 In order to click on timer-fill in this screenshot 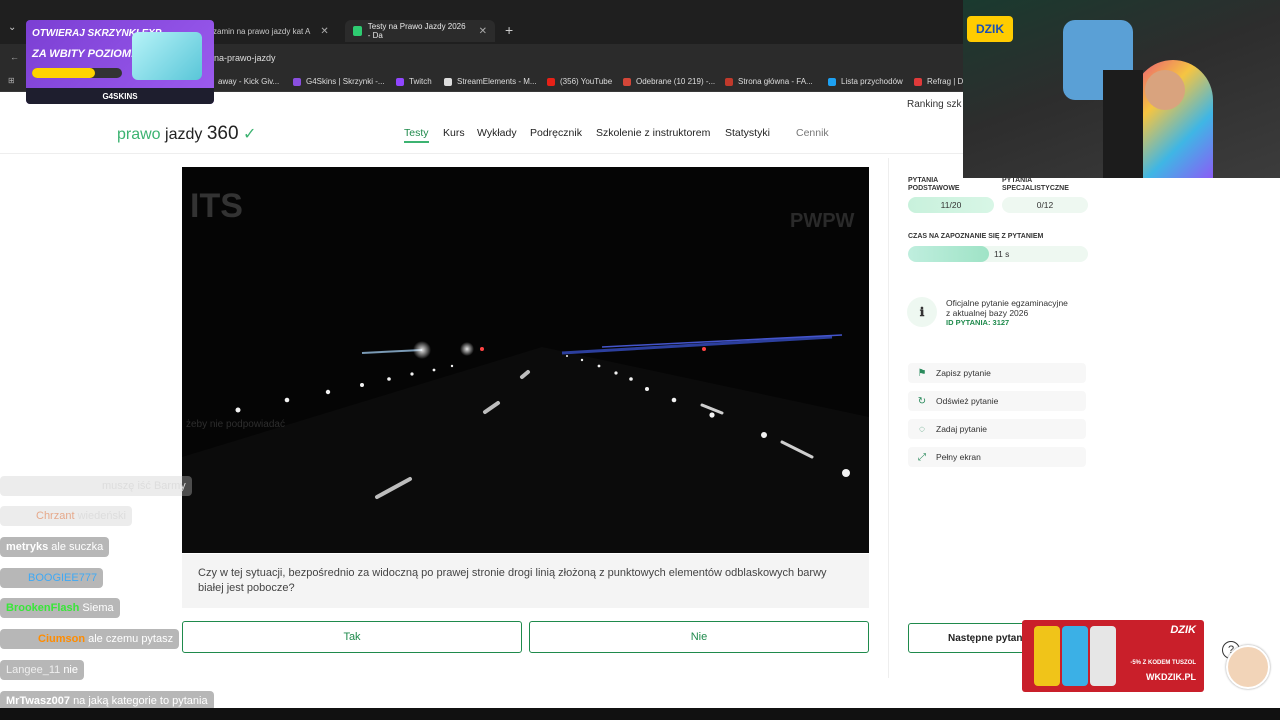, I will do `click(948, 254)`.